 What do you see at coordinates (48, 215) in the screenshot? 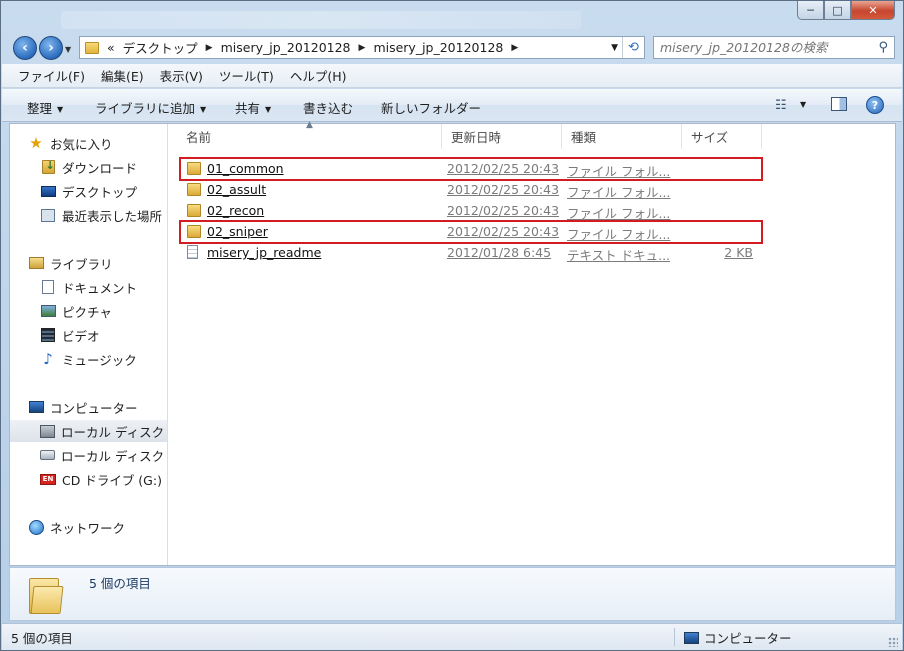
I see `recent-places-icon` at bounding box center [48, 215].